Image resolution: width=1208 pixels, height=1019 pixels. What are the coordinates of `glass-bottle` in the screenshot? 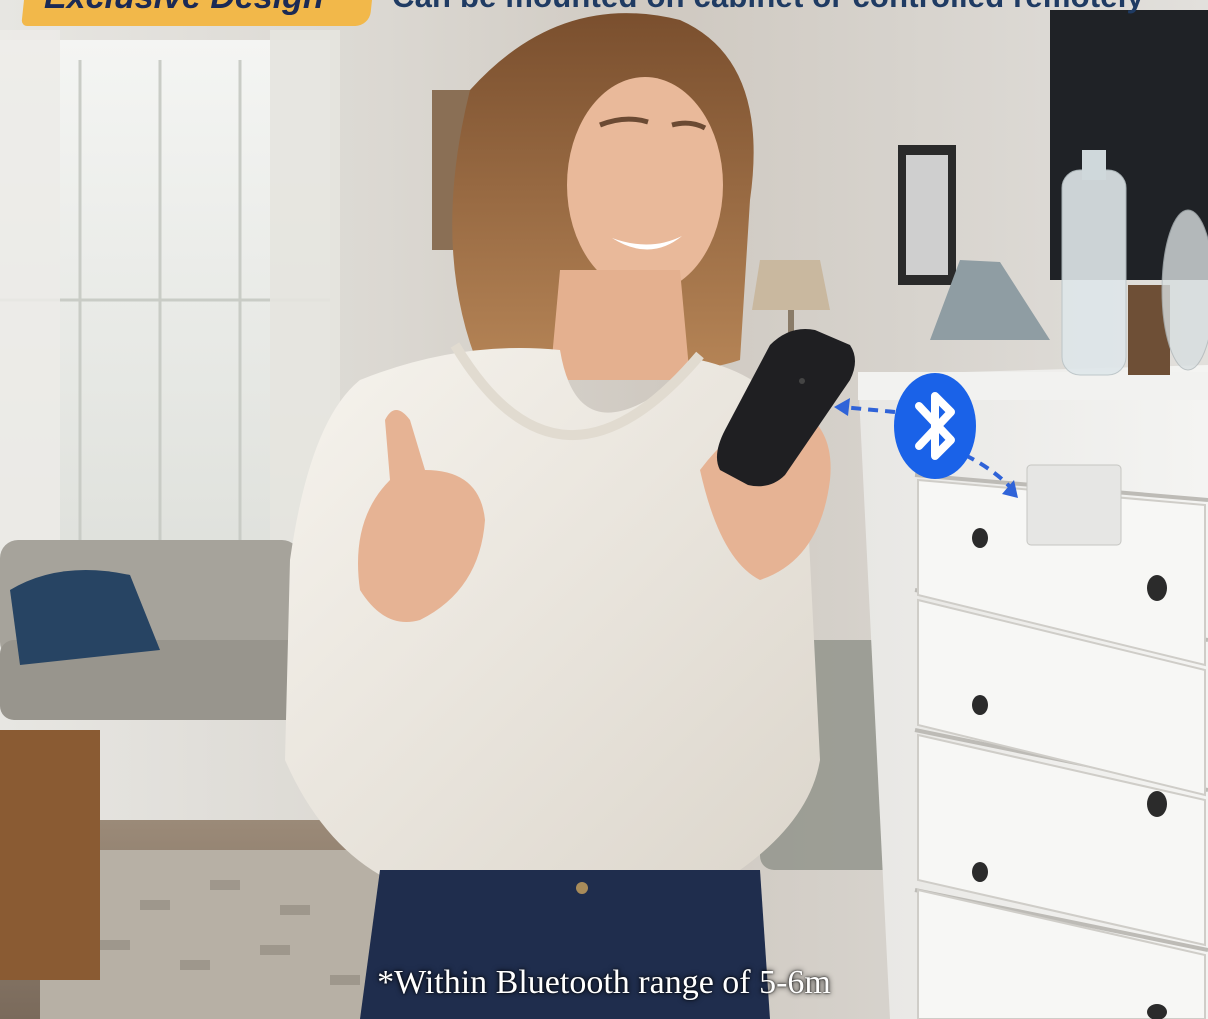 It's located at (1094, 272).